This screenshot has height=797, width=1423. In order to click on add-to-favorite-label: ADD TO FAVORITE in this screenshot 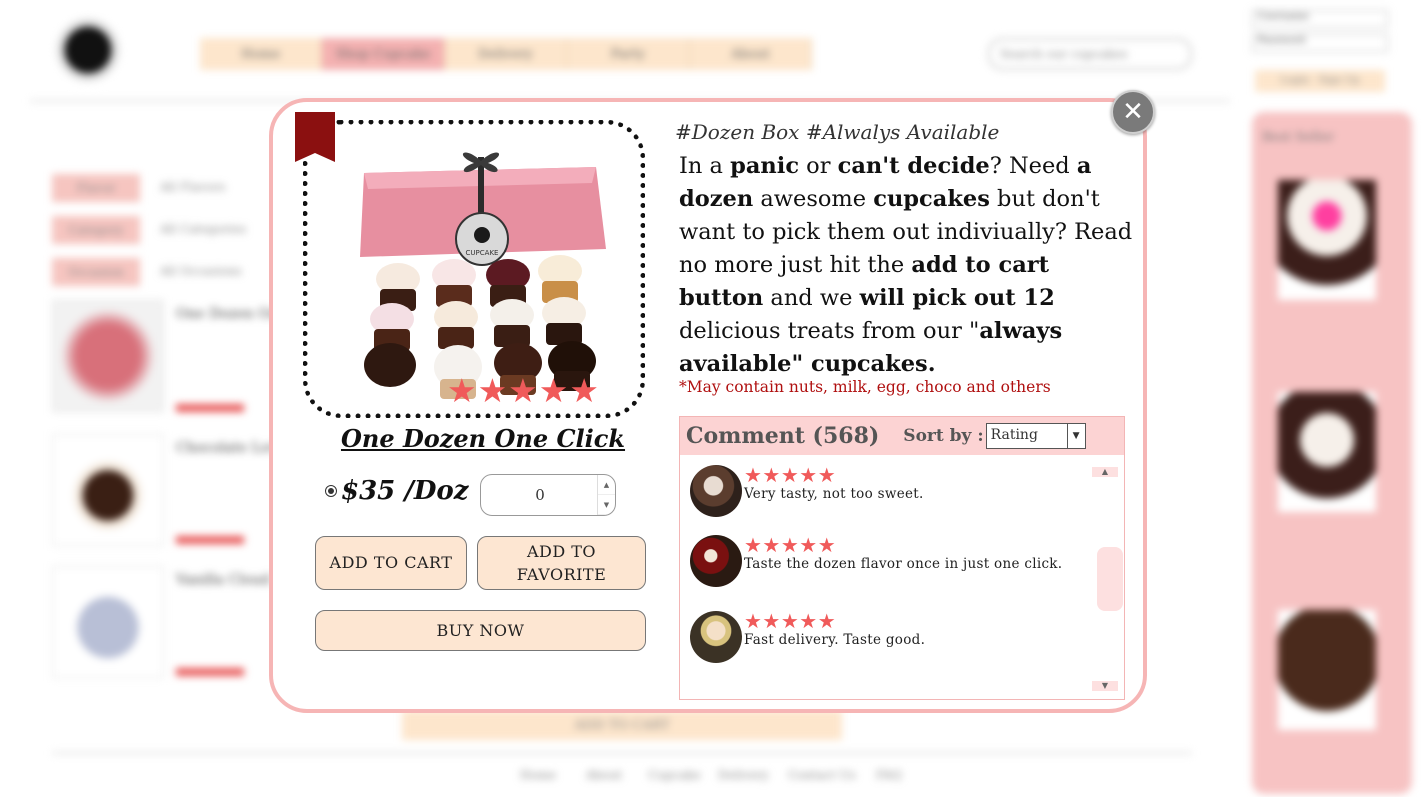, I will do `click(561, 562)`.